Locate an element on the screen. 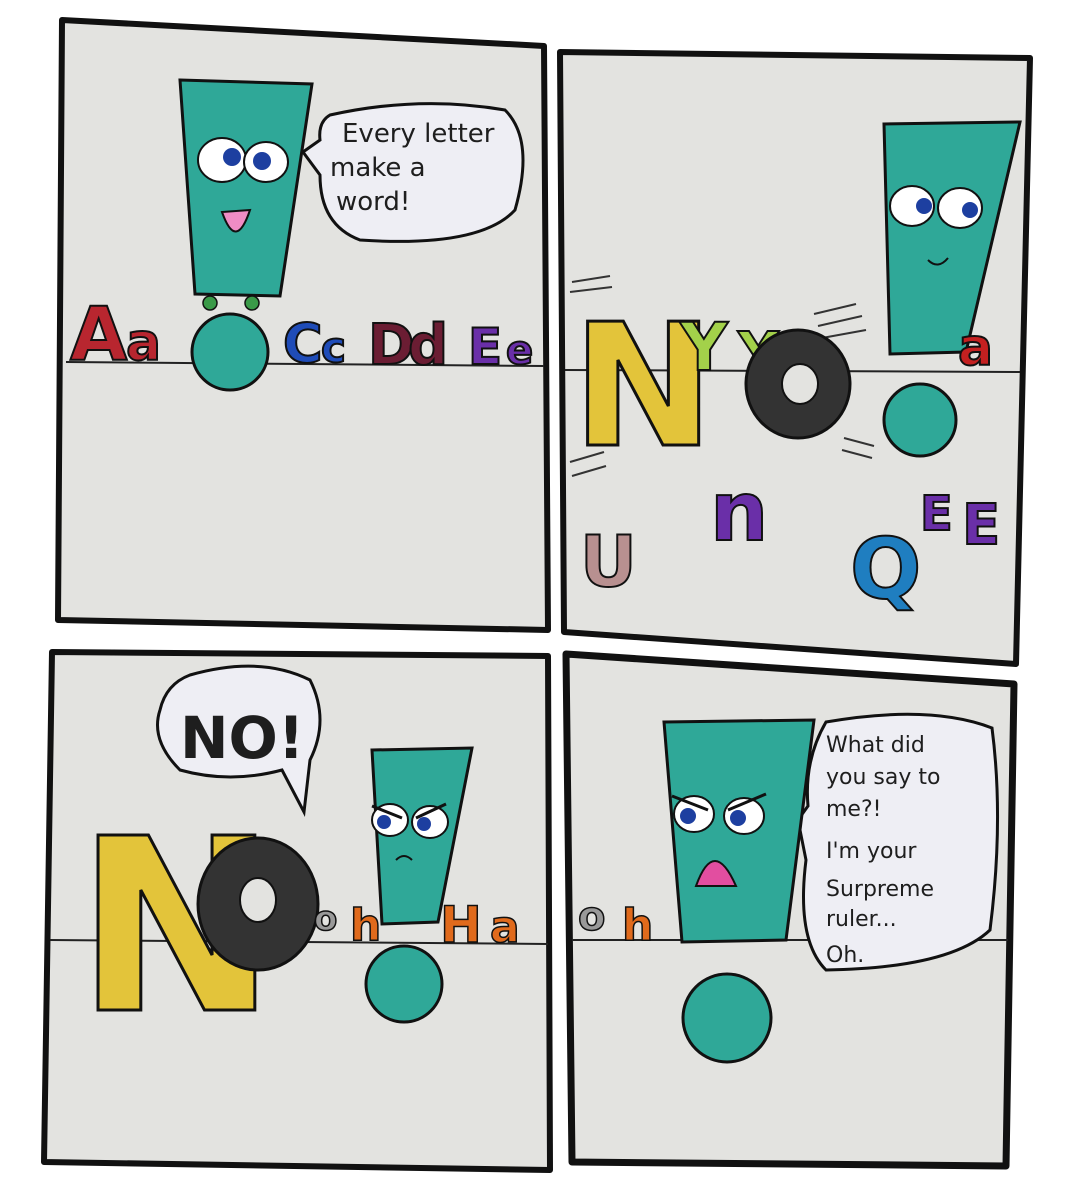 The image size is (1076, 1204). letter-U: U is located at coordinates (608, 562).